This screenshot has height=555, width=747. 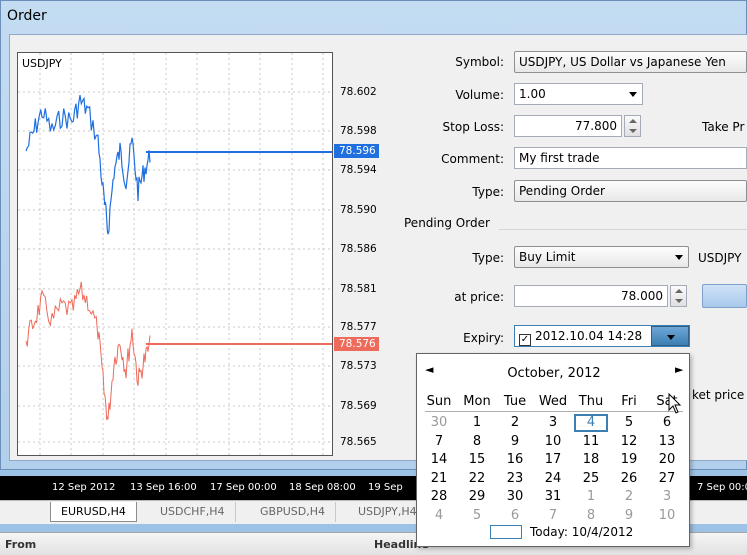 I want to click on volume-label: Volume:, so click(x=479, y=95).